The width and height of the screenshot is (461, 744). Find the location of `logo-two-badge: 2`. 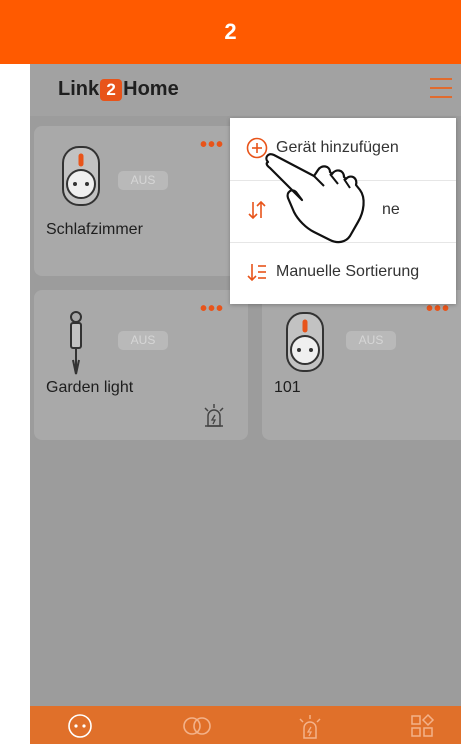

logo-two-badge: 2 is located at coordinates (111, 89).